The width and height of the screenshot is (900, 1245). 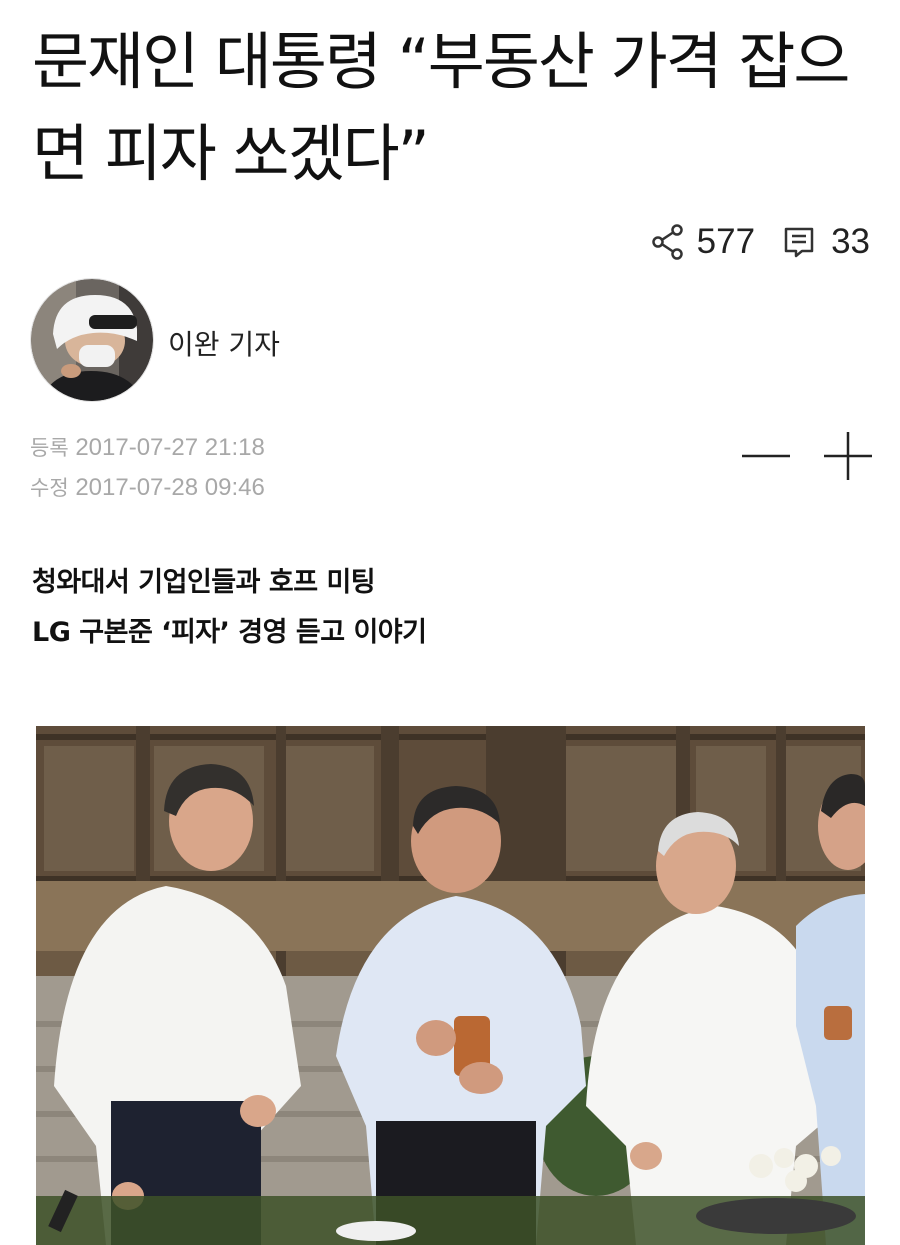 I want to click on subhead-line: LG 구본준 ‘피자’ 경영 듣고 이야기, so click(x=229, y=632).